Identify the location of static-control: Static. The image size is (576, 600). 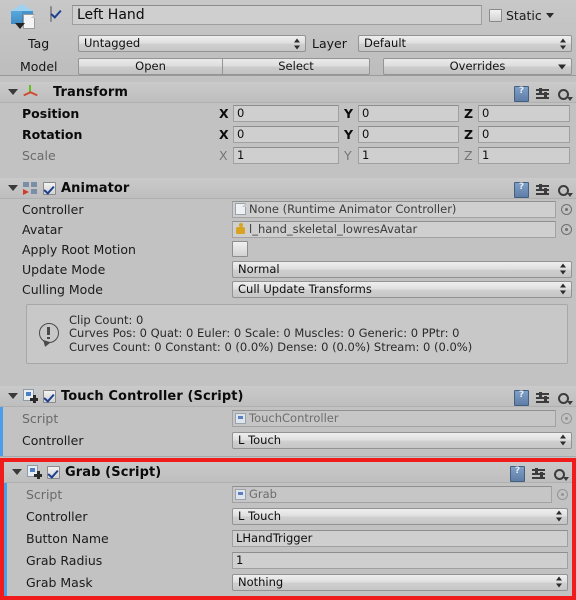
(521, 15).